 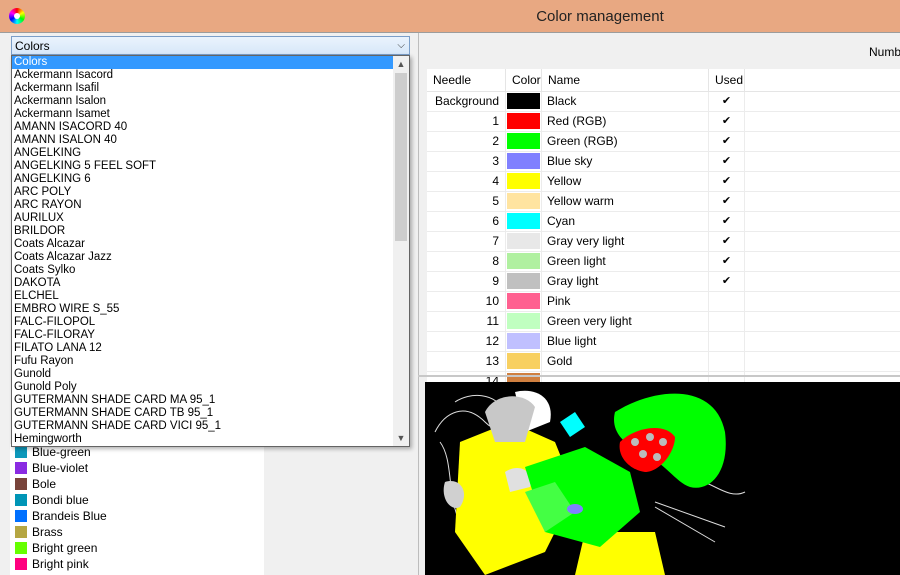 What do you see at coordinates (203, 75) in the screenshot?
I see `dropdown-option: Ackermann Isacord` at bounding box center [203, 75].